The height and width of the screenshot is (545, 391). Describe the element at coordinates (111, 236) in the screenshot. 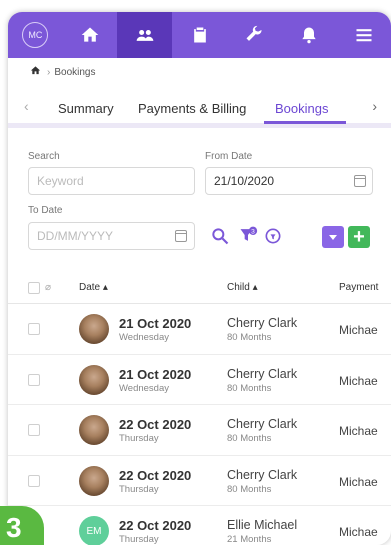

I see `to-date-input` at that location.